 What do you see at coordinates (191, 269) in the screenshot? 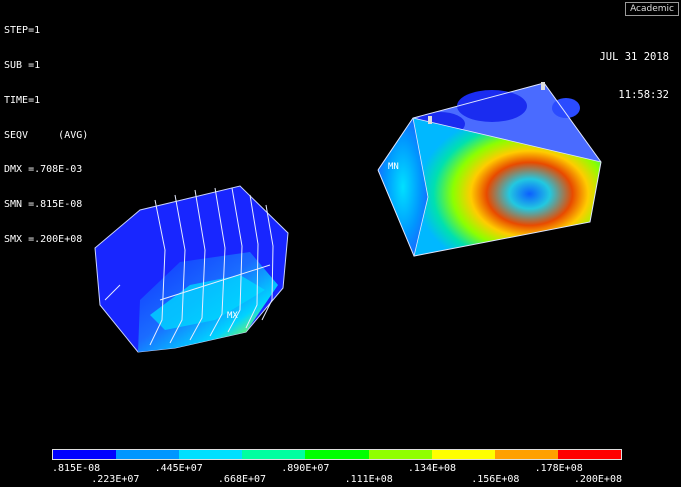
I see `disc-model` at bounding box center [191, 269].